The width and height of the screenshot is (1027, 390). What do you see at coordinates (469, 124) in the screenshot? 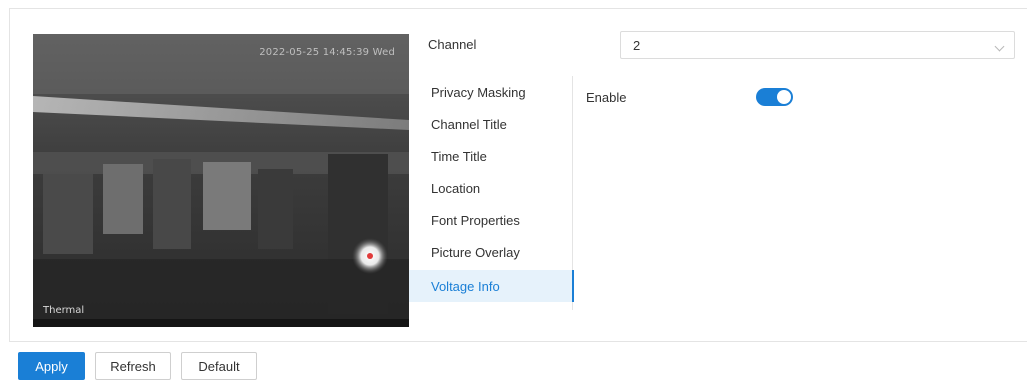
I see `menu-item-label: Channel Title` at bounding box center [469, 124].